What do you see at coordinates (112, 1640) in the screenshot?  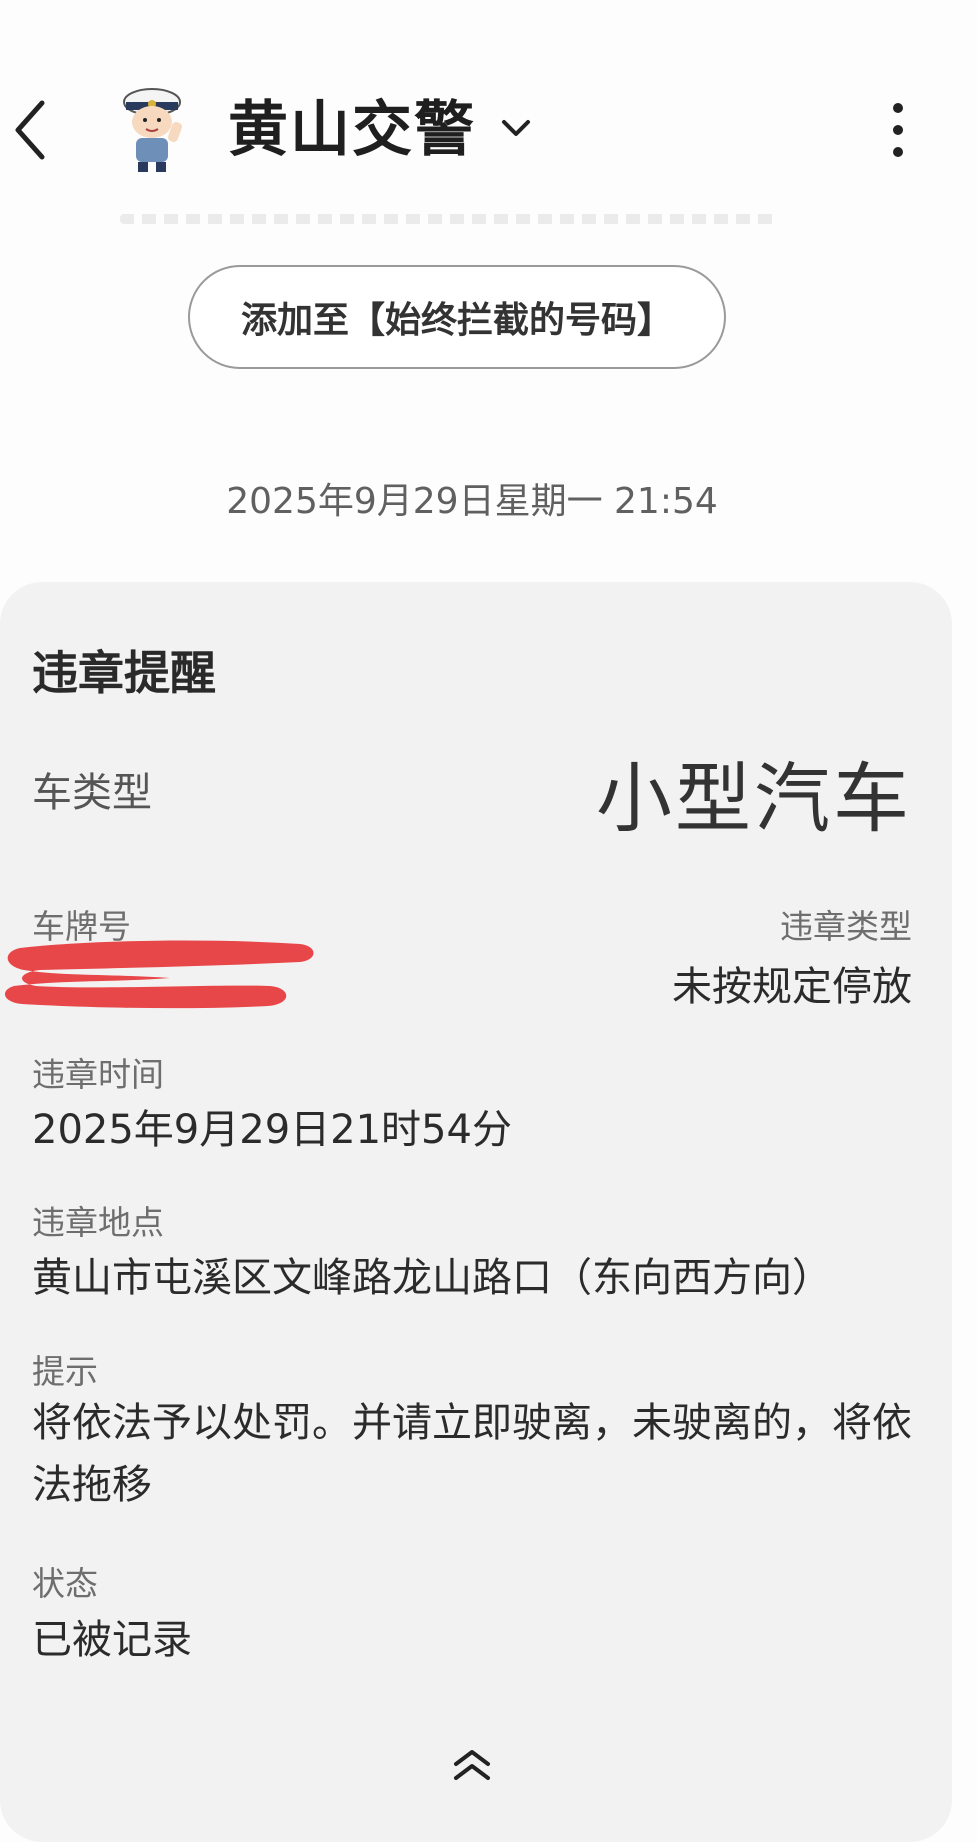 I see `status-value: 已被记录` at bounding box center [112, 1640].